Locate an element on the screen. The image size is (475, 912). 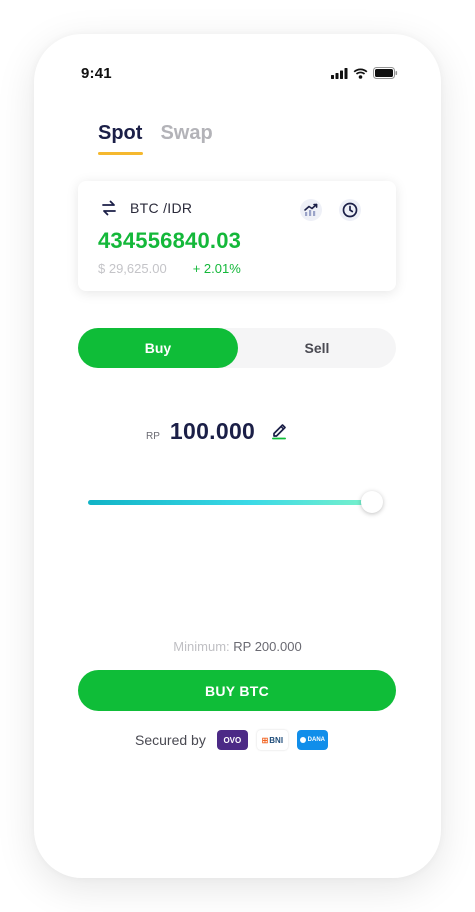
btc-price: 434556840.03 is located at coordinates (170, 240).